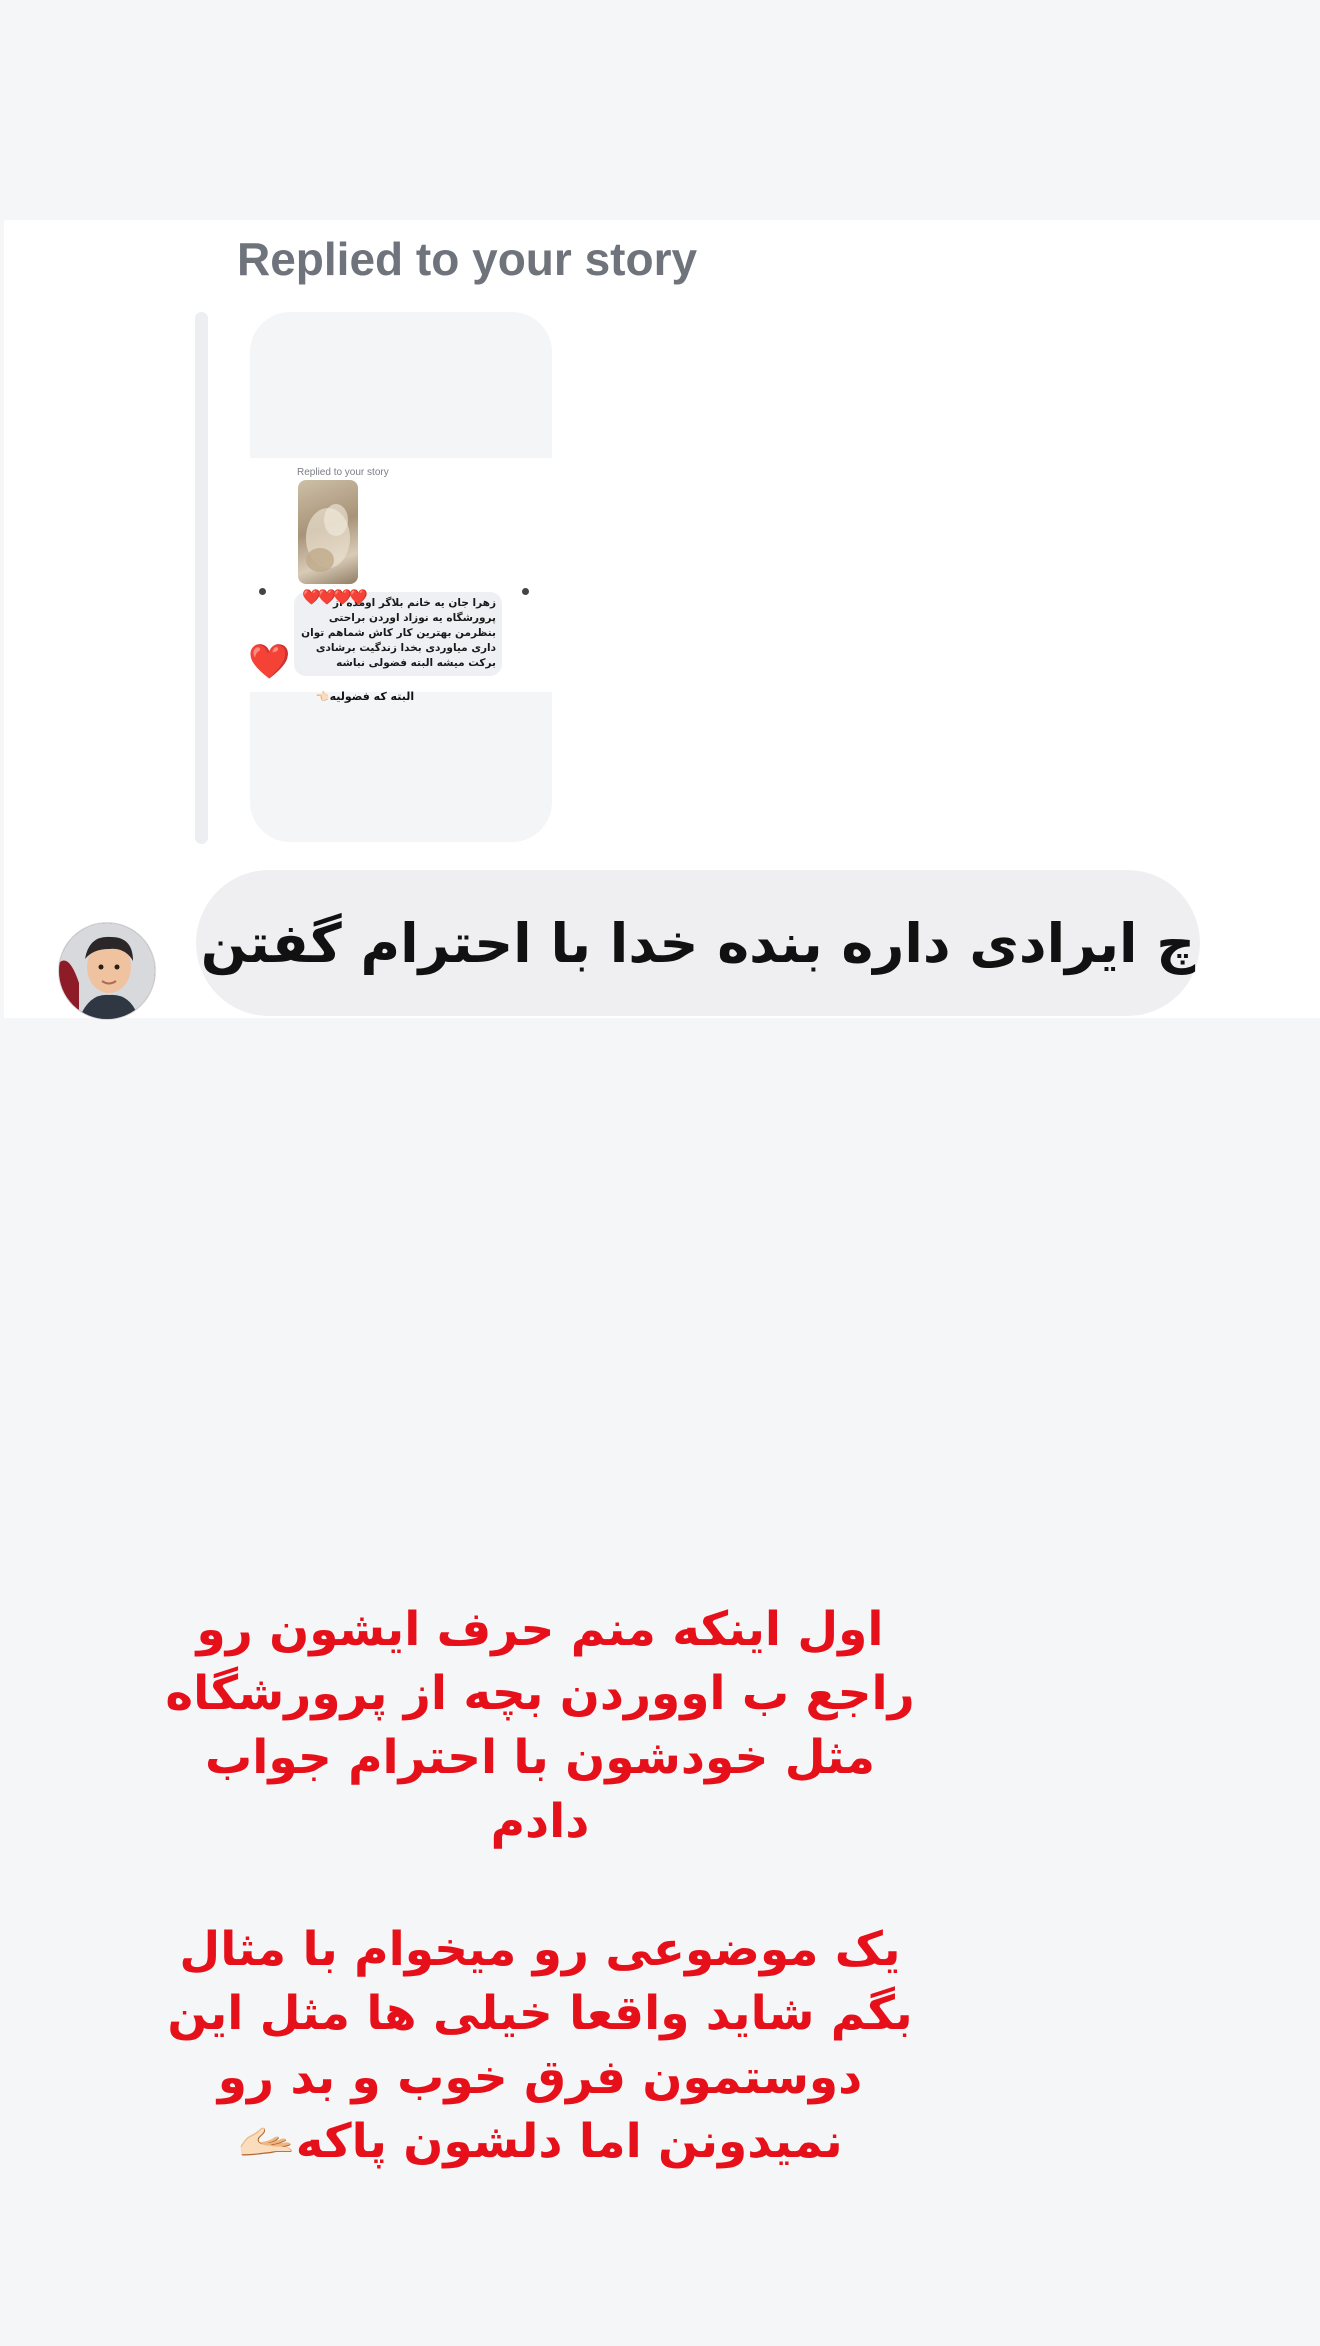  I want to click on story-reply-text: البته که فضولیه👈🏻, so click(365, 696).